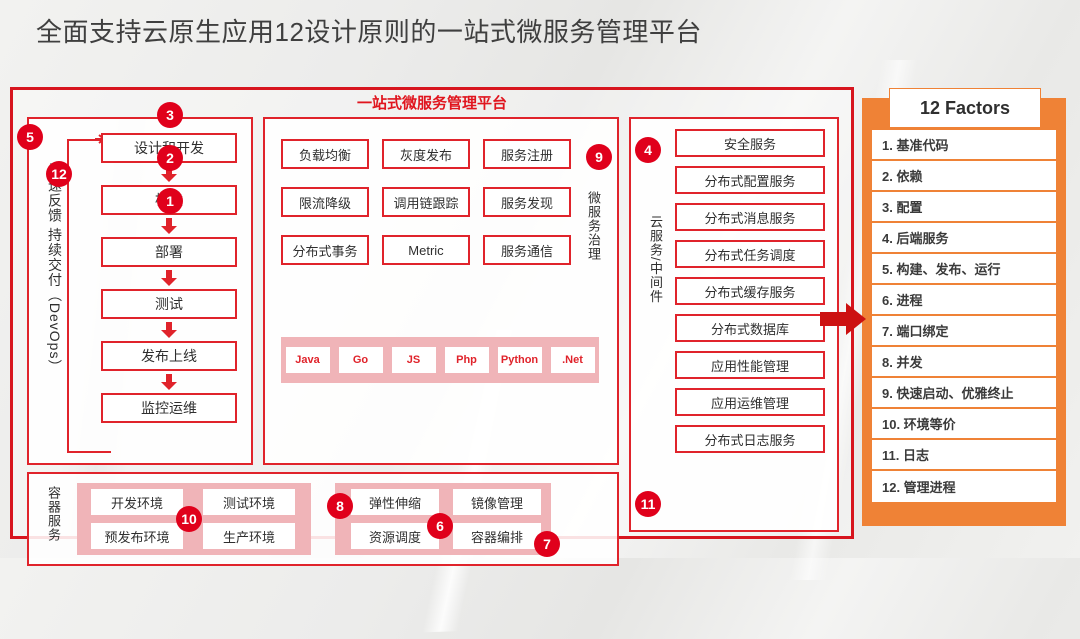  I want to click on badge-1: 1, so click(170, 201).